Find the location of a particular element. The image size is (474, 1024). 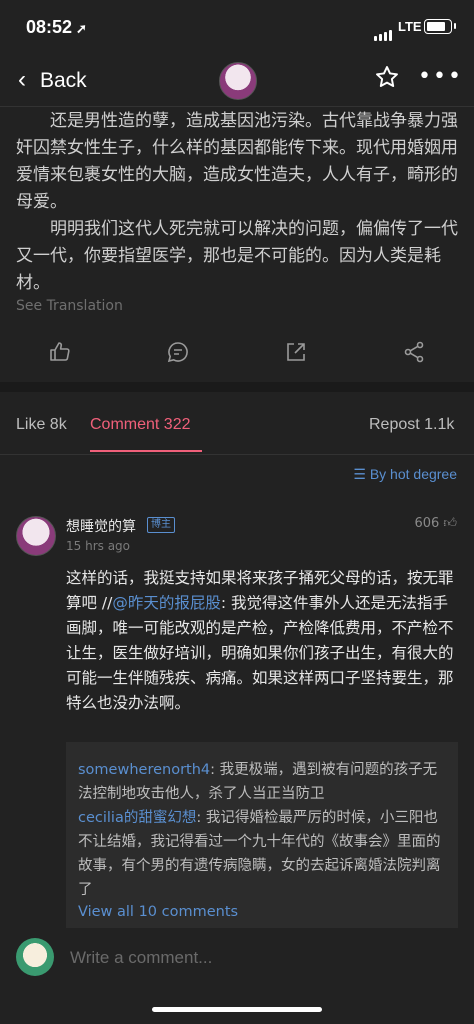

commenter-avatar is located at coordinates (36, 536).